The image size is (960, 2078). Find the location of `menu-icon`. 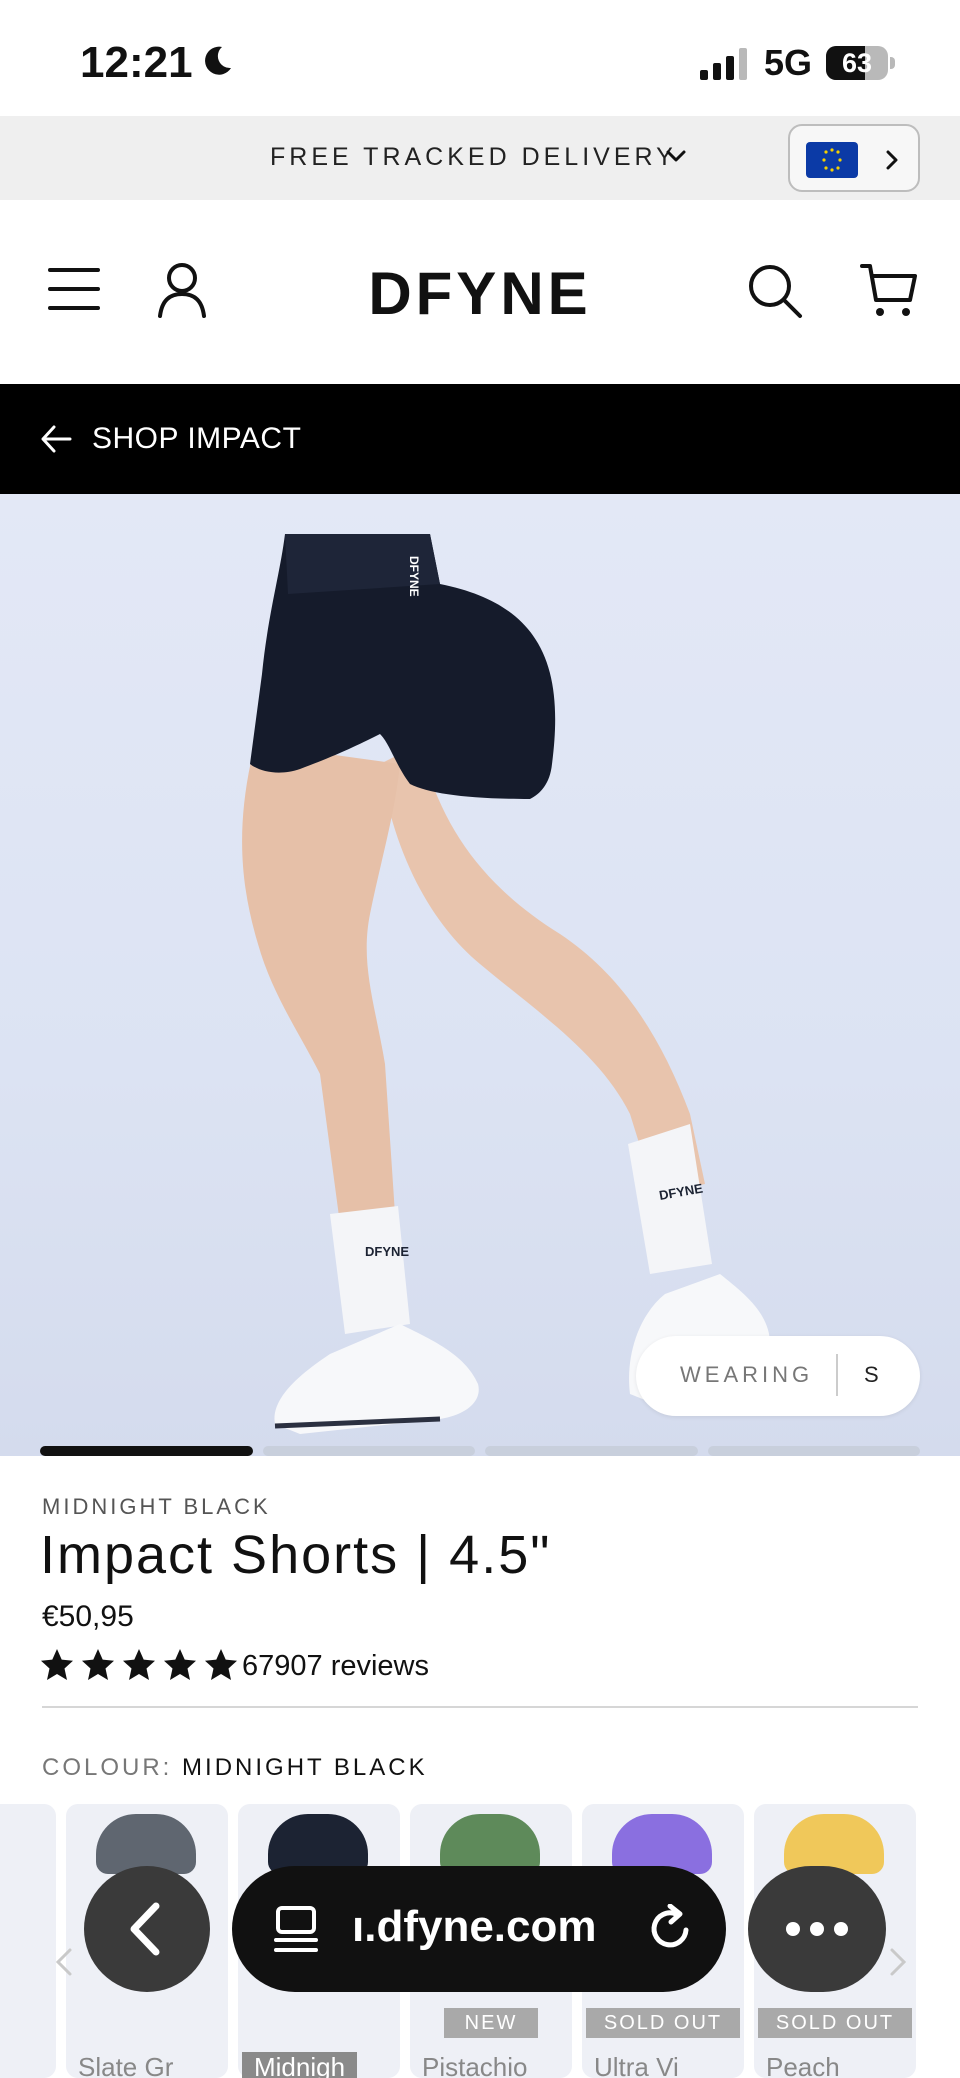

menu-icon is located at coordinates (74, 289).